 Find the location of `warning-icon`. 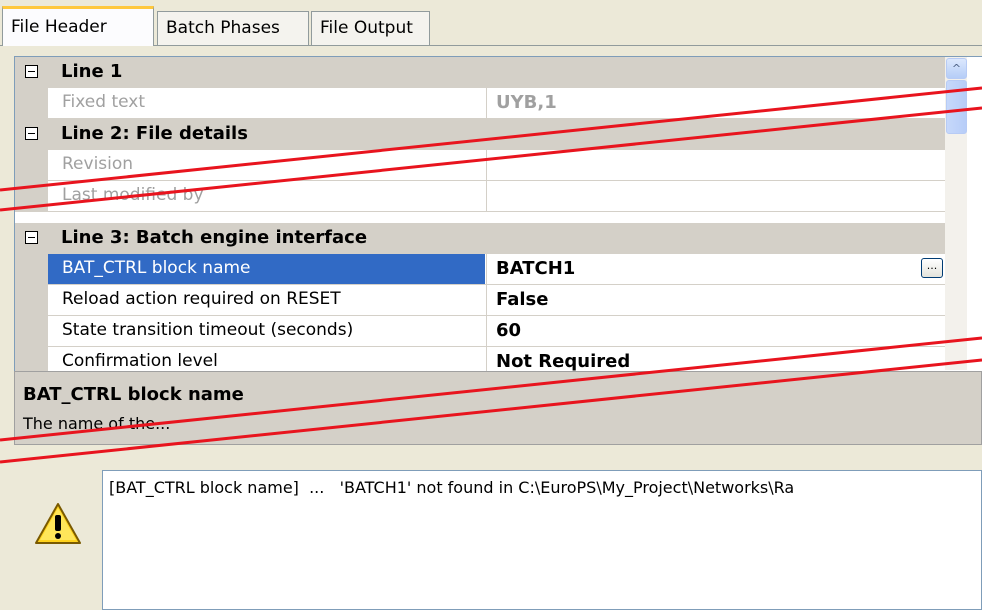

warning-icon is located at coordinates (58, 523).